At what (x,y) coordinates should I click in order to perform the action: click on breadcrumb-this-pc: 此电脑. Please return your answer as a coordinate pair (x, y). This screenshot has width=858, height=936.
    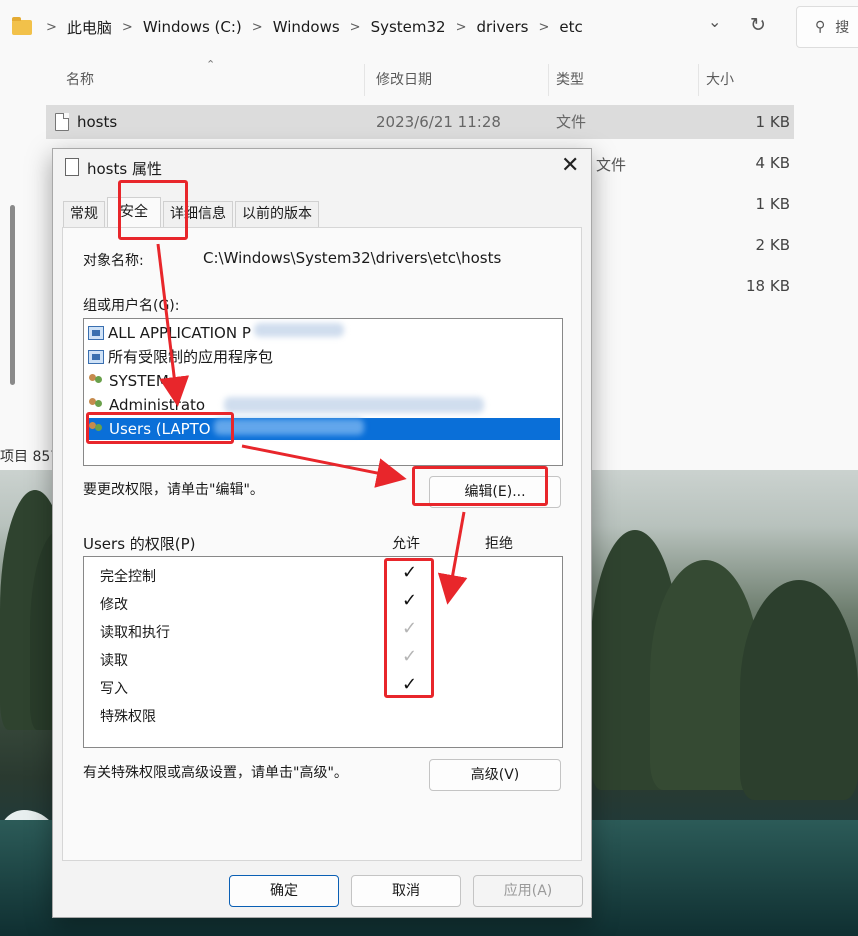
    Looking at the image, I should click on (89, 27).